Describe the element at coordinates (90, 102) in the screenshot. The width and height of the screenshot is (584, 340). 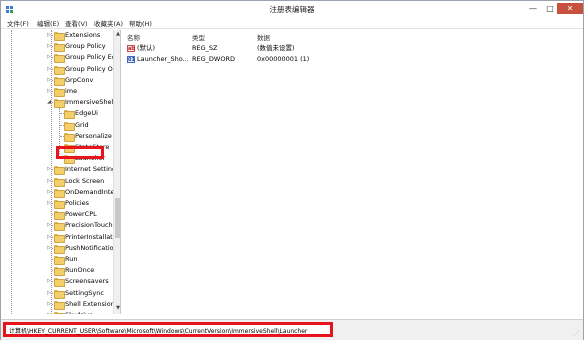
I see `tree-item-label: ImmersiveShell` at that location.